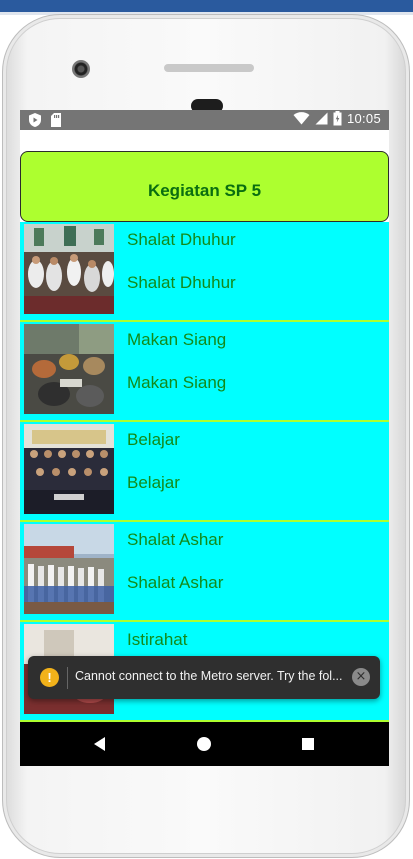 Image resolution: width=413 pixels, height=859 pixels. Describe the element at coordinates (35, 120) in the screenshot. I see `play-protect-icon` at that location.